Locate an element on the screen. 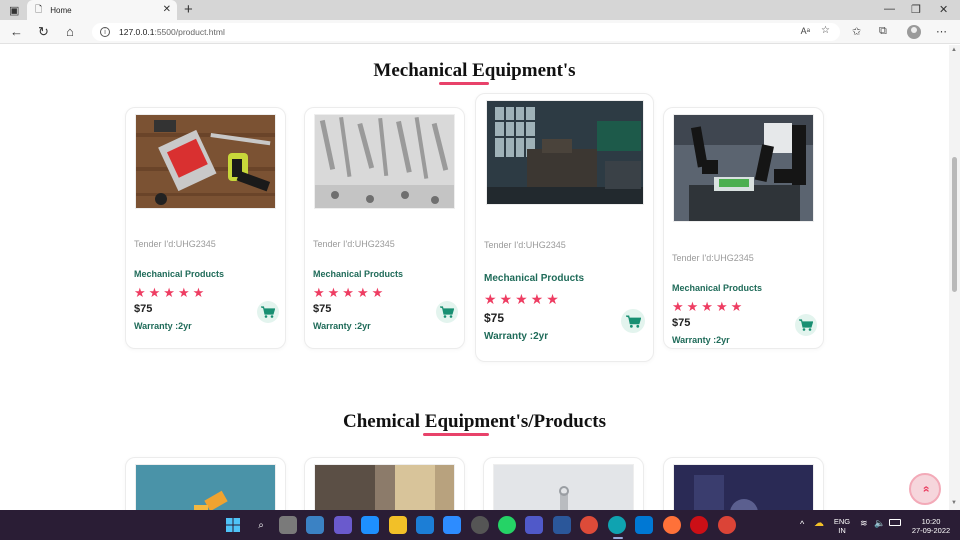 The image size is (960, 540). tools-photo is located at coordinates (205, 161).